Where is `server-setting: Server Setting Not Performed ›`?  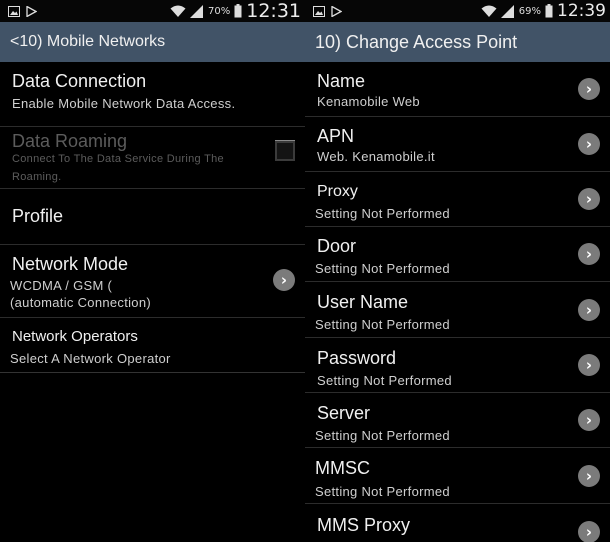 server-setting: Server Setting Not Performed › is located at coordinates (457, 420).